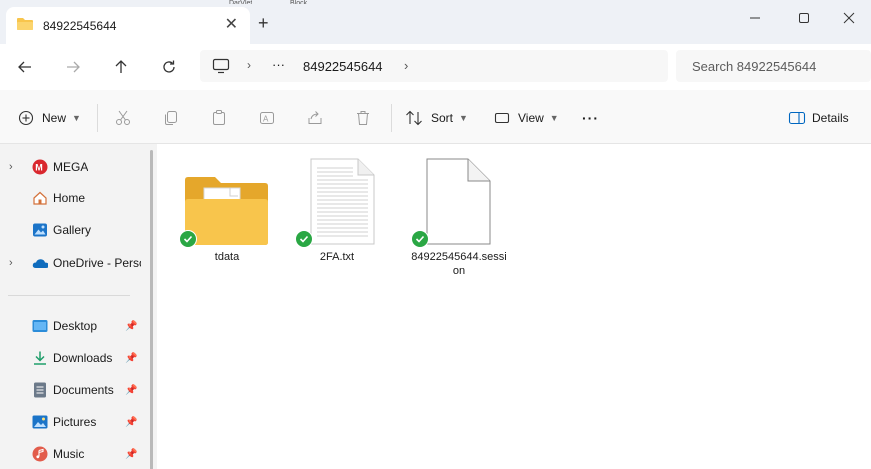 This screenshot has width=871, height=469. I want to click on gallery-icon, so click(40, 230).